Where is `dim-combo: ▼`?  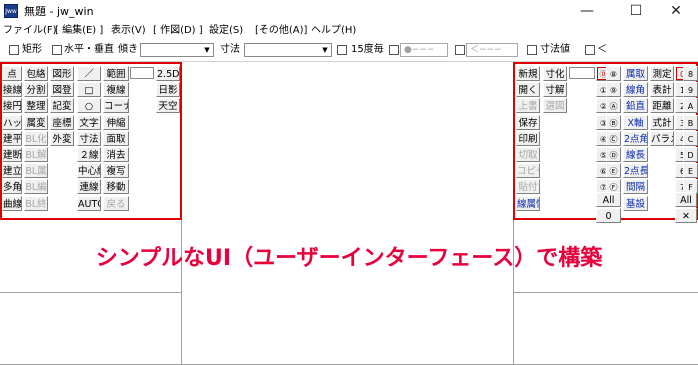 dim-combo: ▼ is located at coordinates (288, 50).